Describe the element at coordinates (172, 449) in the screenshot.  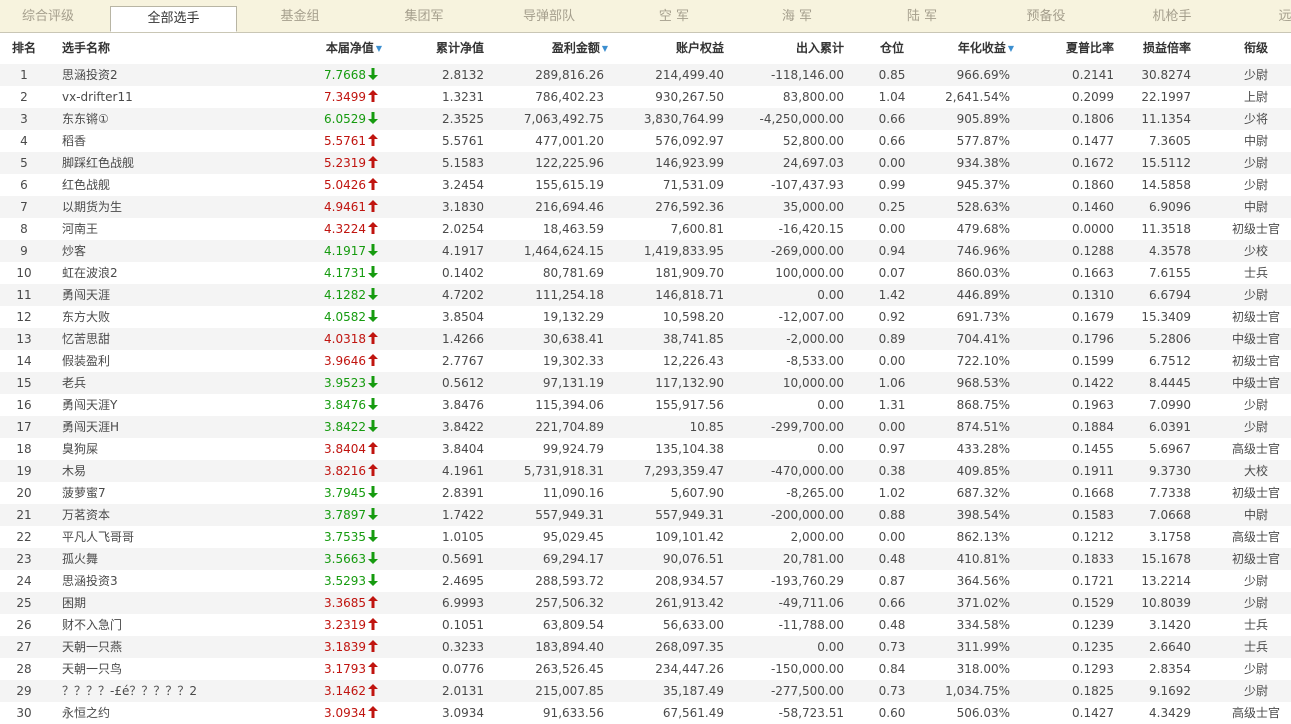
I see `player-name-cell: 臭狗屎` at that location.